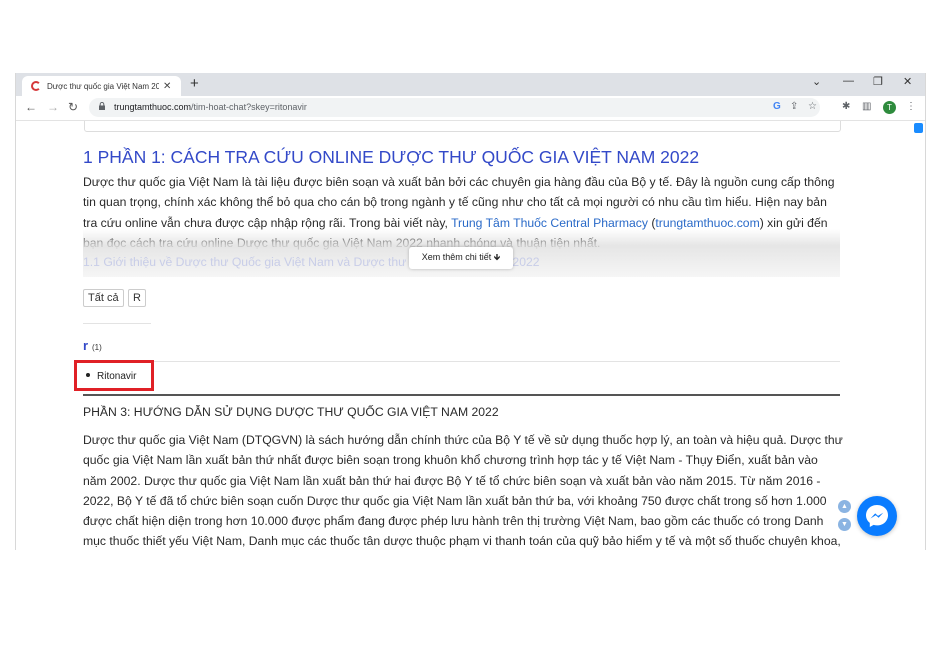  I want to click on result-item-ritonavir: Ritonavir, so click(111, 376).